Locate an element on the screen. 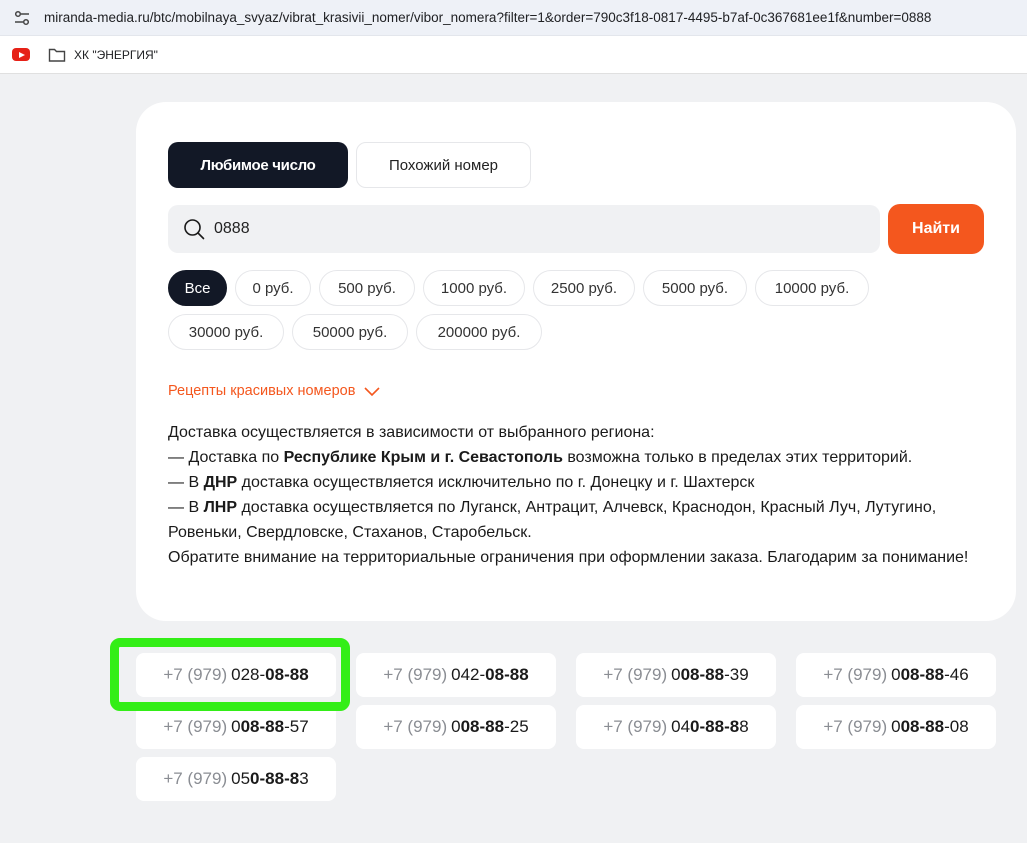  site-settings-icon is located at coordinates (22, 18).